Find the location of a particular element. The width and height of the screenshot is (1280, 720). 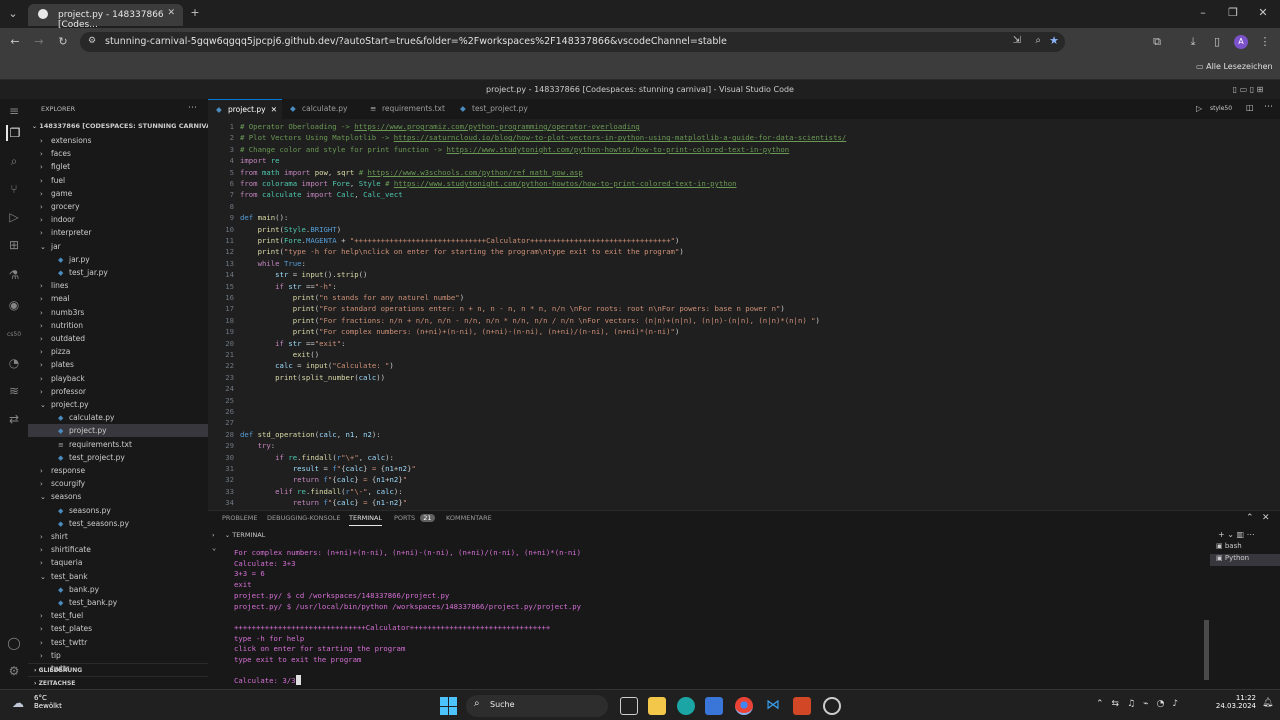

tree-folder: › outdated is located at coordinates (118, 338).